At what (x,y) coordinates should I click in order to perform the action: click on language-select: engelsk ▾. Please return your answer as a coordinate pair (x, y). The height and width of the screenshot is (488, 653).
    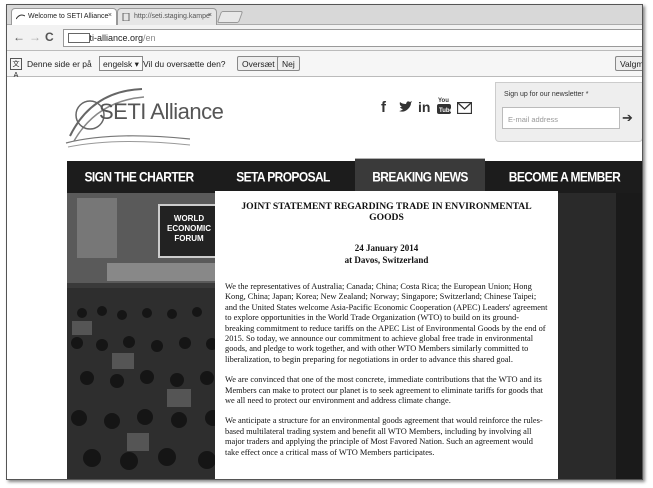
    Looking at the image, I should click on (121, 63).